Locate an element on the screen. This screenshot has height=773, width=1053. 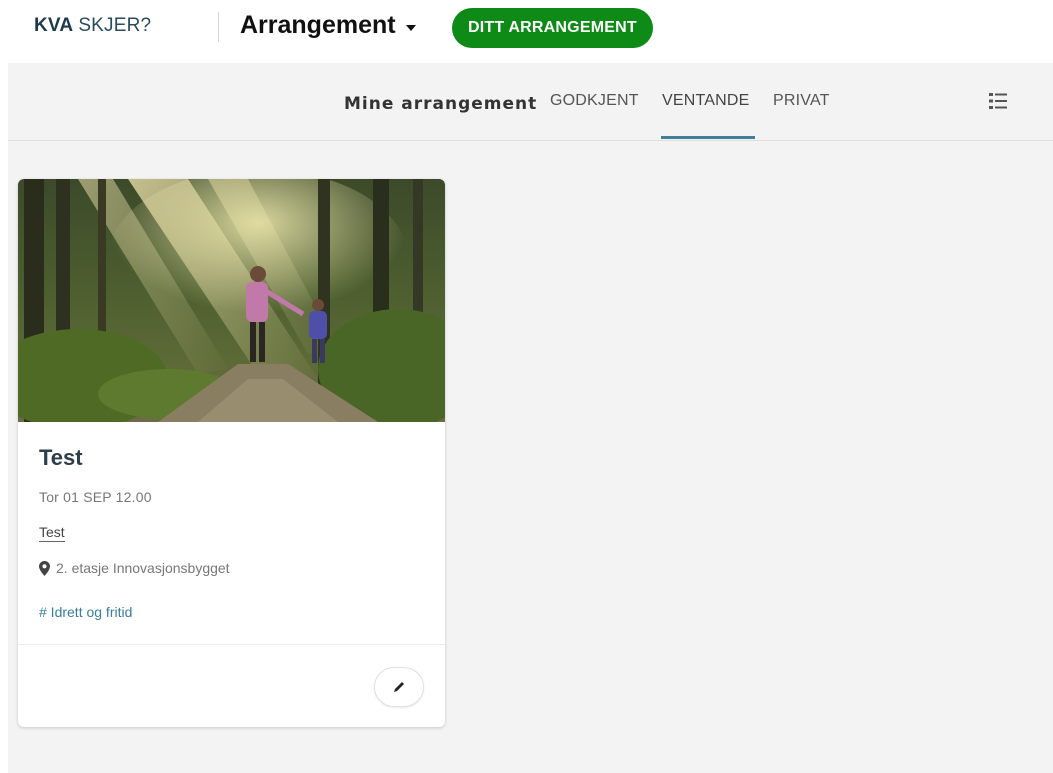
section-dropdown-label: Arrangement is located at coordinates (318, 25).